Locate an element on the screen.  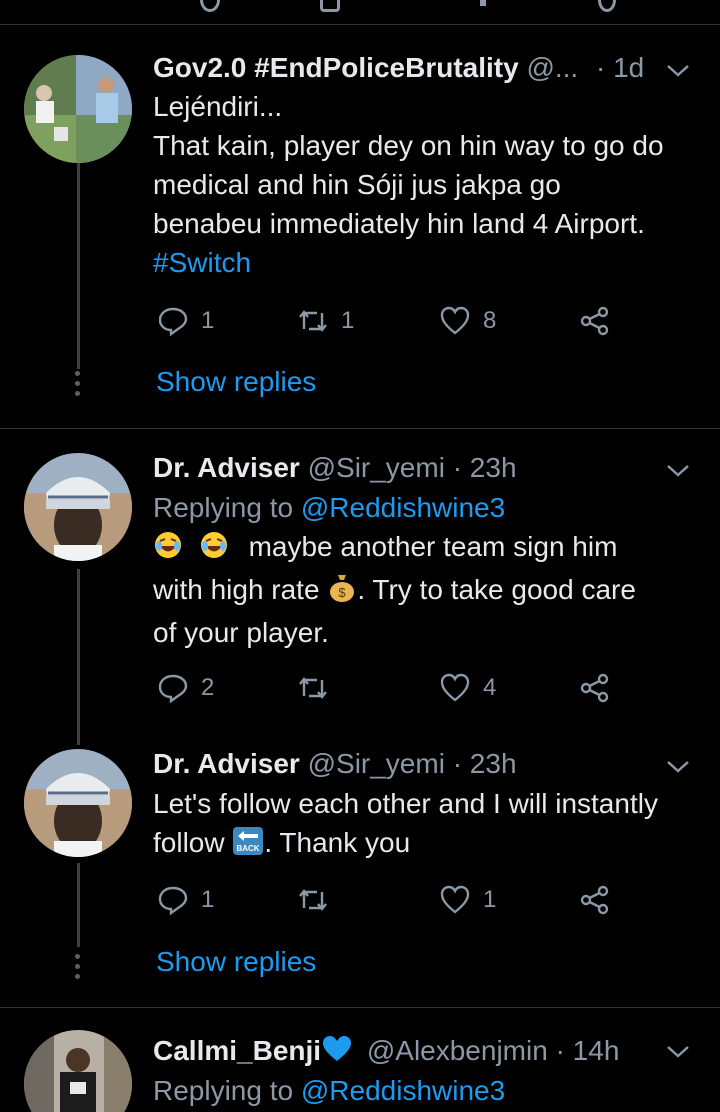
tweet-actions: 2 4 is located at coordinates (392, 688).